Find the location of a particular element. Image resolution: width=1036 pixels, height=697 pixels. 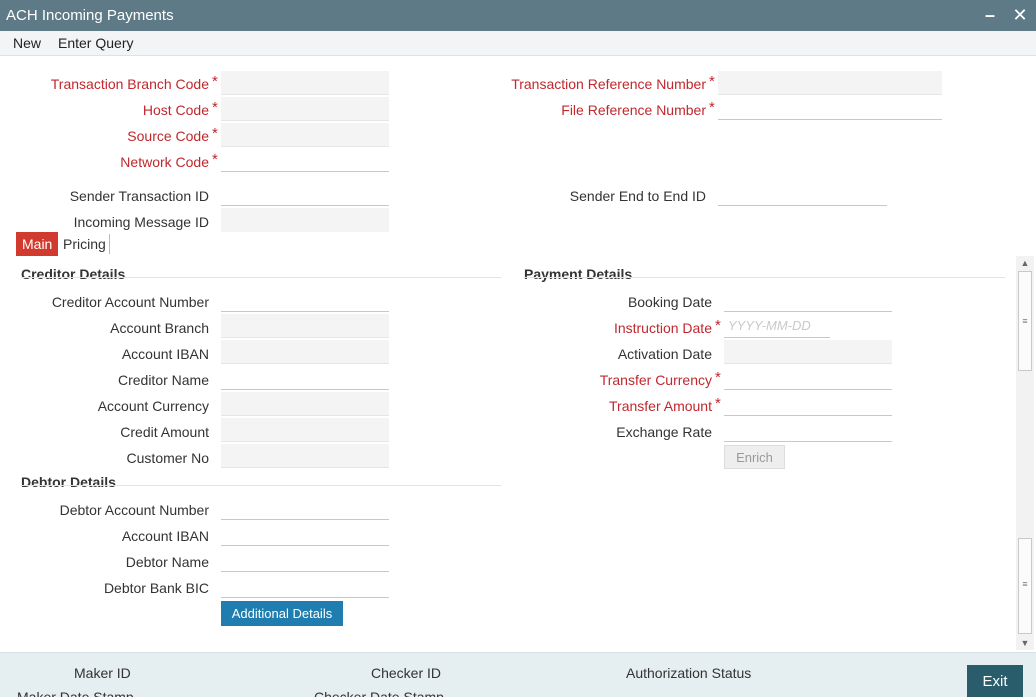

sender-end-to-end-id-field is located at coordinates (802, 194).